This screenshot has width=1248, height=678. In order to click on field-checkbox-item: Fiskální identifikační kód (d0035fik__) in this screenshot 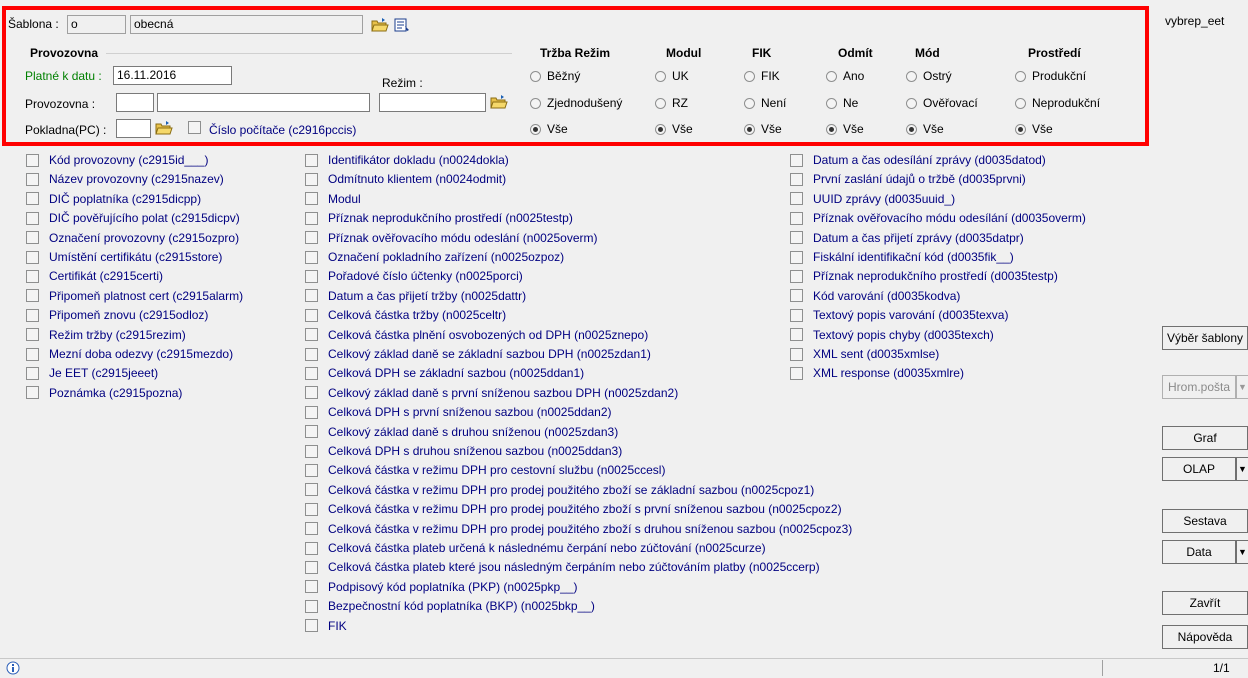, I will do `click(902, 257)`.